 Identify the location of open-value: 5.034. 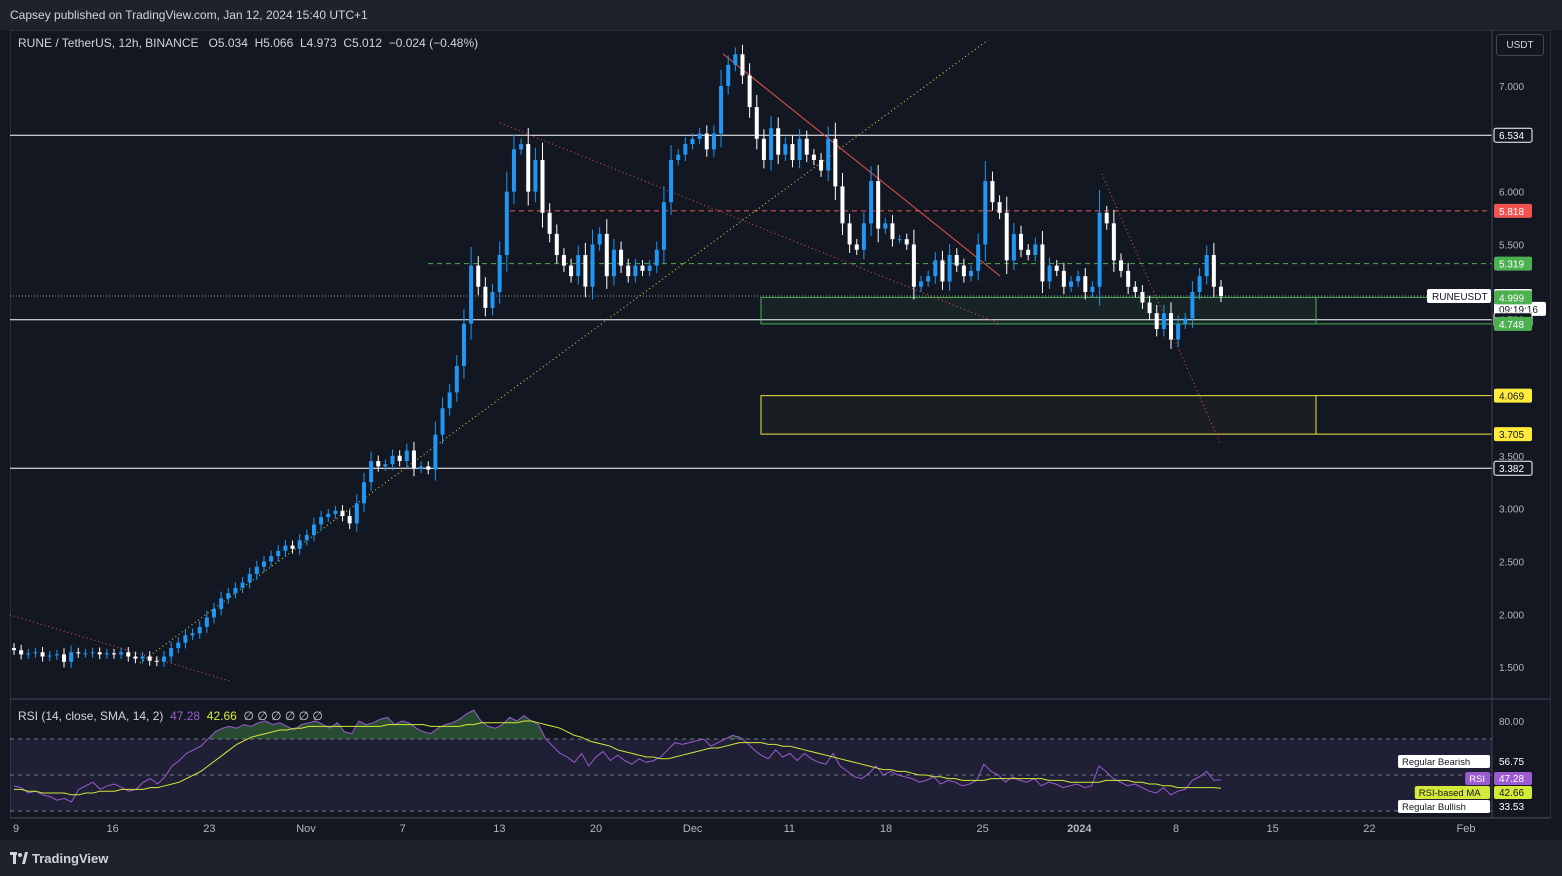
(232, 43).